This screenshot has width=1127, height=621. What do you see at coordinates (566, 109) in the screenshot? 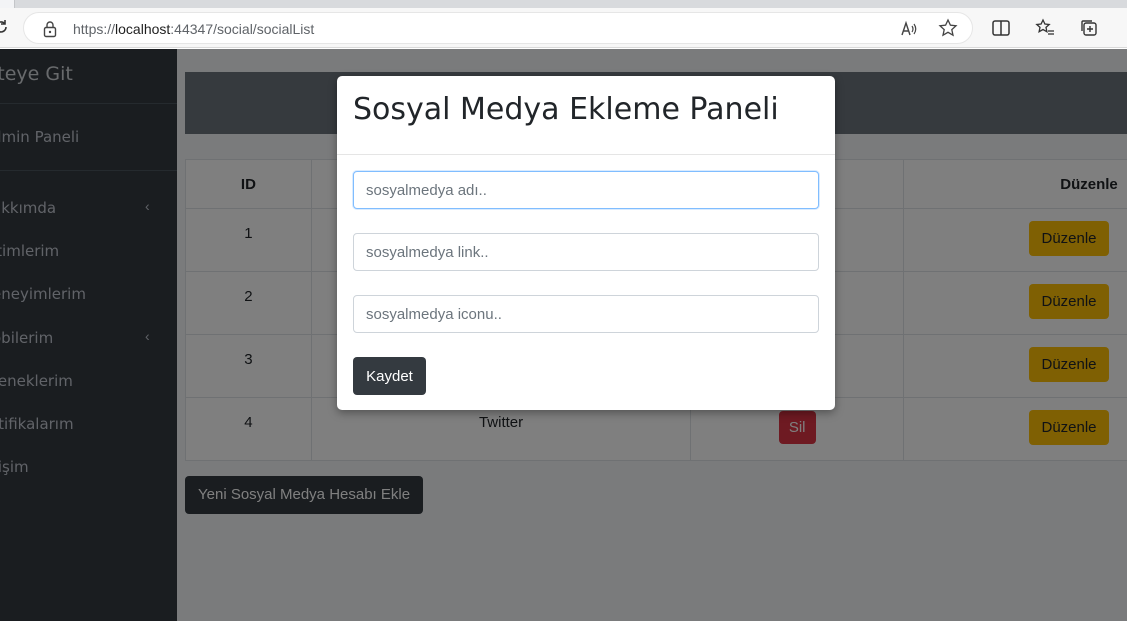
I see `modal-title: Sosyal Medya Ekleme Paneli` at bounding box center [566, 109].